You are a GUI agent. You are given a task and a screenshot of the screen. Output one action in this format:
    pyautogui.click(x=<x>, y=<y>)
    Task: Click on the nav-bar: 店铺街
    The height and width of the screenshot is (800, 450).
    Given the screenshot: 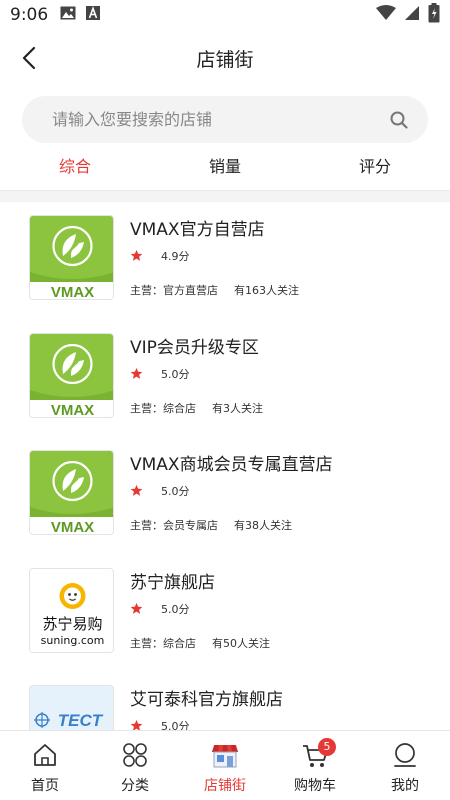 What is the action you would take?
    pyautogui.click(x=225, y=58)
    